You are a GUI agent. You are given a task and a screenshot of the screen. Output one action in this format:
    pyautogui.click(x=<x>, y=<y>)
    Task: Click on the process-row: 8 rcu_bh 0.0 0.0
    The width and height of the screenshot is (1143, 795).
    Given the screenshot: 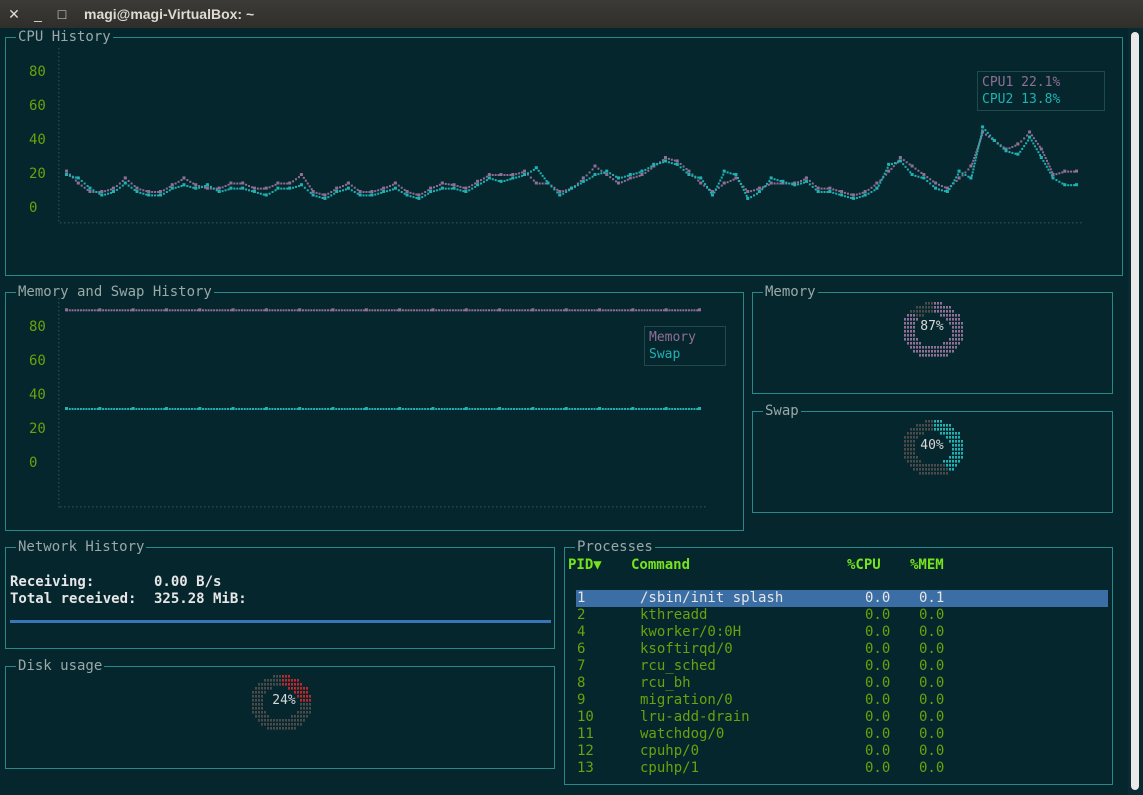 What is the action you would take?
    pyautogui.click(x=842, y=683)
    